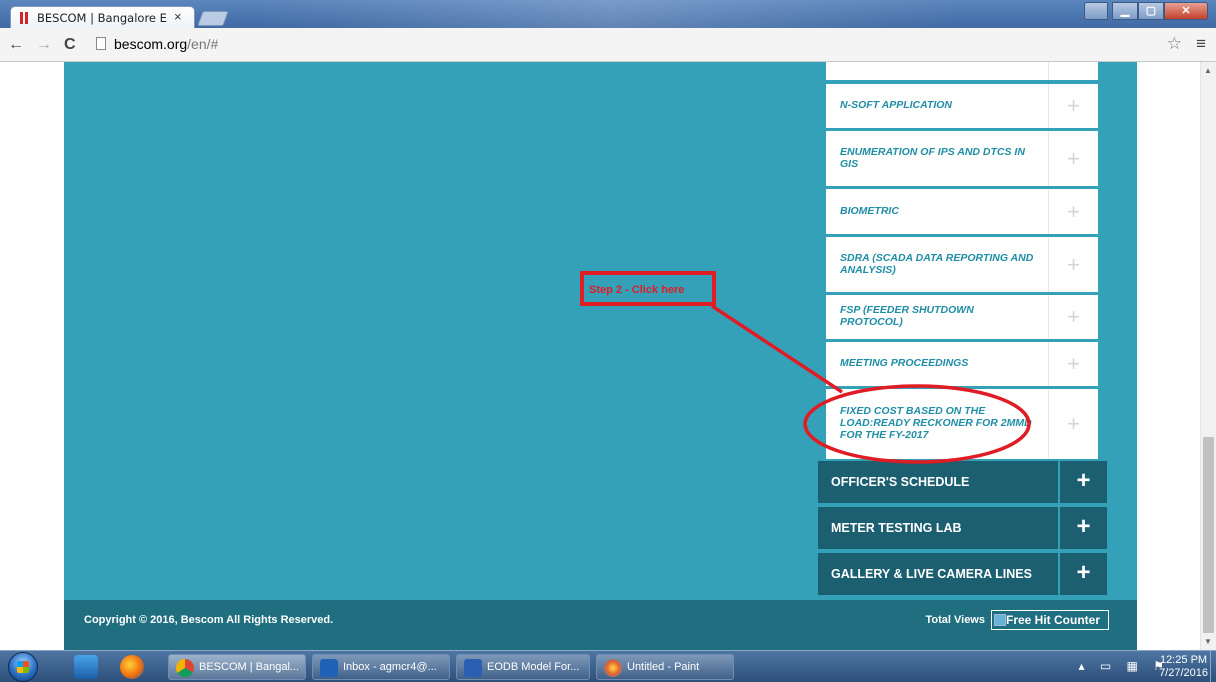 Image resolution: width=1216 pixels, height=682 pixels. Describe the element at coordinates (1000, 620) in the screenshot. I see `broken-image-icon` at that location.